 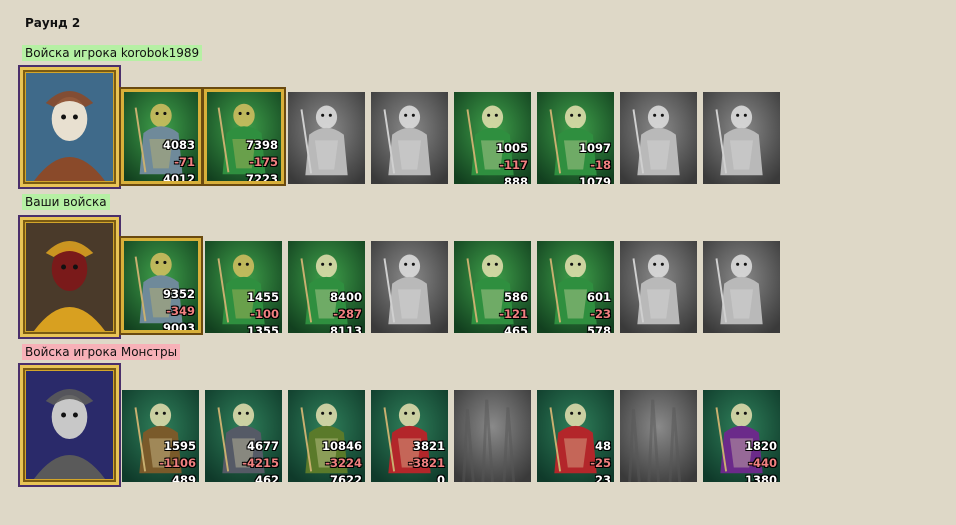 I want to click on unit-slot: 7398 -175 7223, so click(x=244, y=136).